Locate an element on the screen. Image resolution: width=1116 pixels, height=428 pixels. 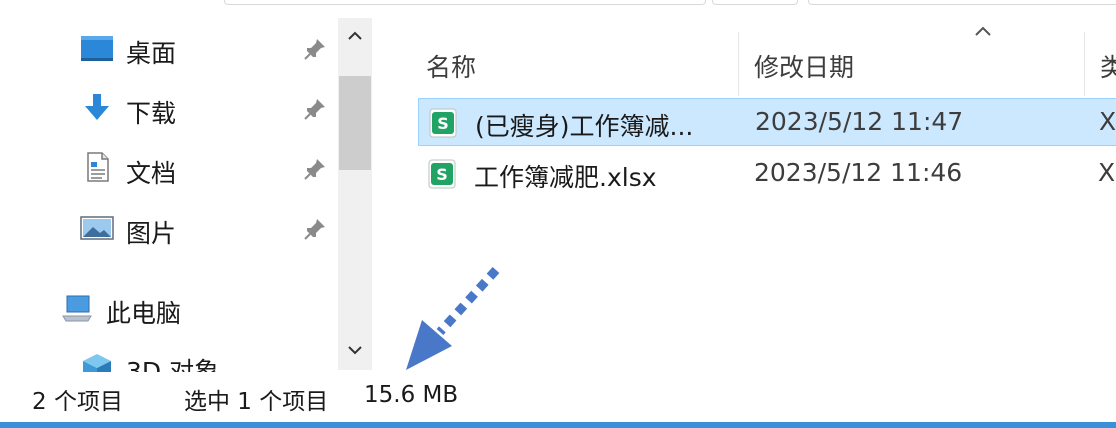
column-header-modified: 修改日期 is located at coordinates (804, 66).